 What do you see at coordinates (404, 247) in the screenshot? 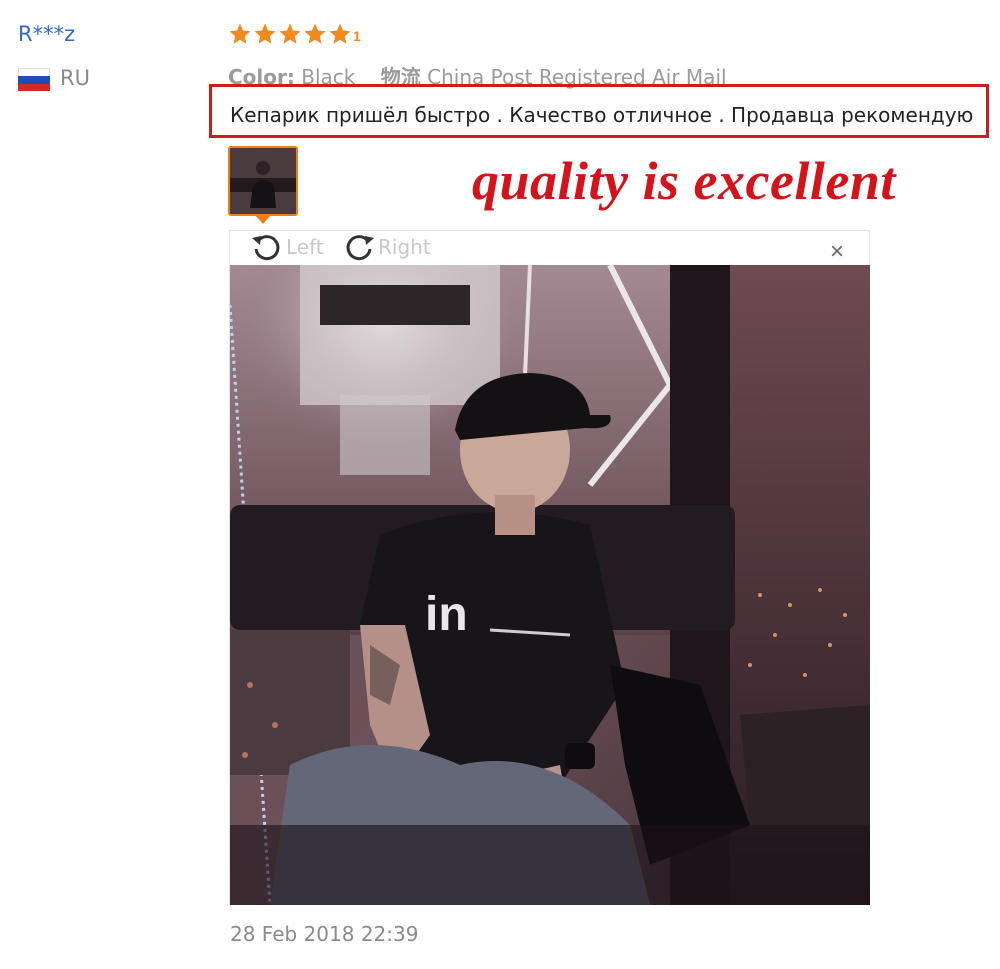
I see `rotate-right-label: Right` at bounding box center [404, 247].